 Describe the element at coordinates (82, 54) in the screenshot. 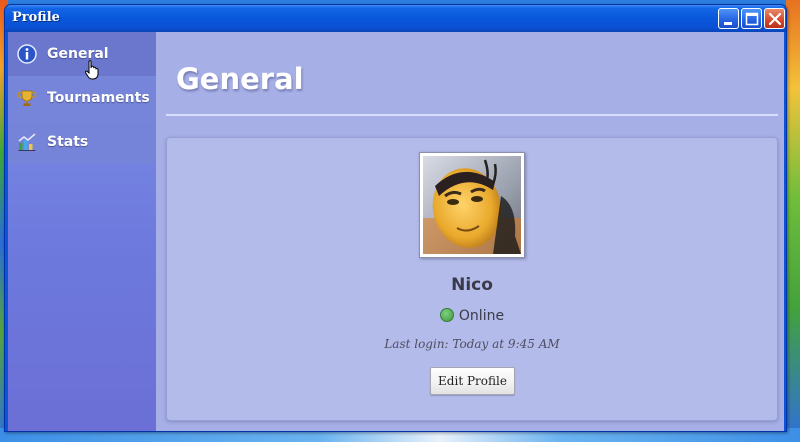

I see `sidebar-item-general: General` at that location.